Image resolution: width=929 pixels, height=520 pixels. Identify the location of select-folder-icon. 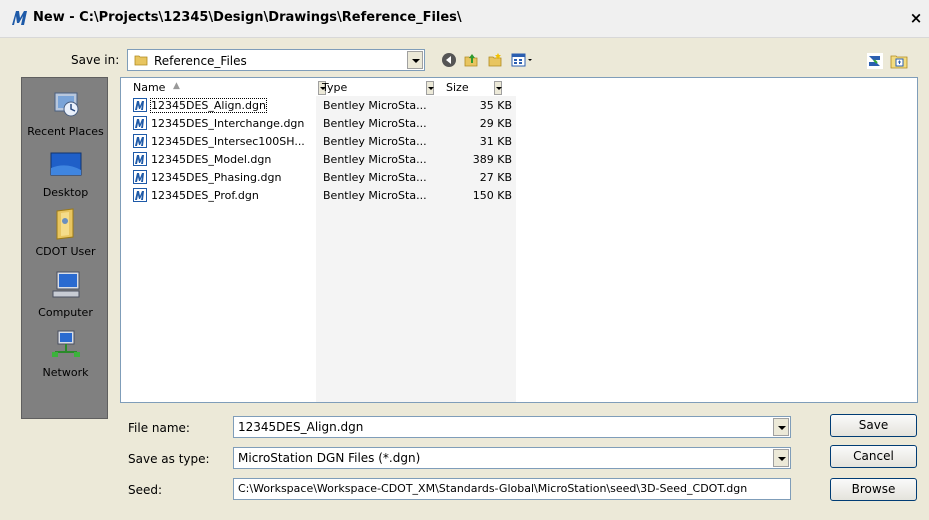
(899, 61).